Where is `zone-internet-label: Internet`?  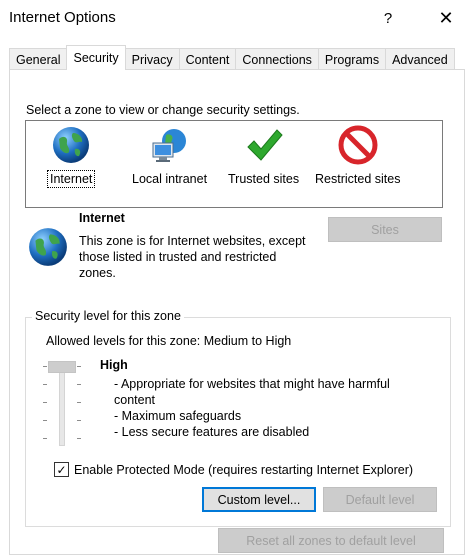
zone-internet-label: Internet is located at coordinates (71, 179).